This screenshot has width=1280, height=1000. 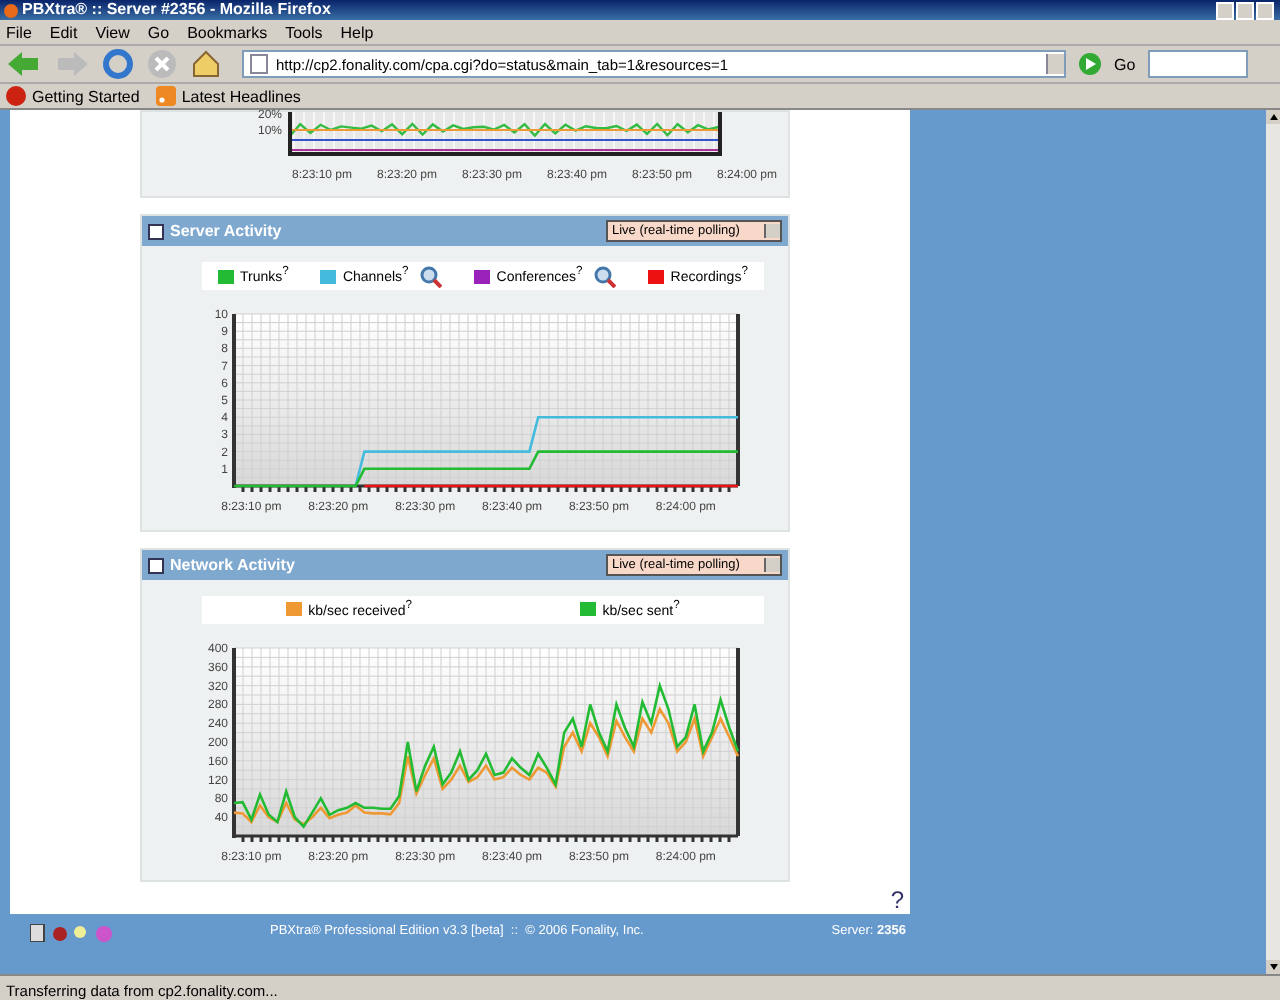 What do you see at coordinates (897, 900) in the screenshot?
I see `help-icon: ?` at bounding box center [897, 900].